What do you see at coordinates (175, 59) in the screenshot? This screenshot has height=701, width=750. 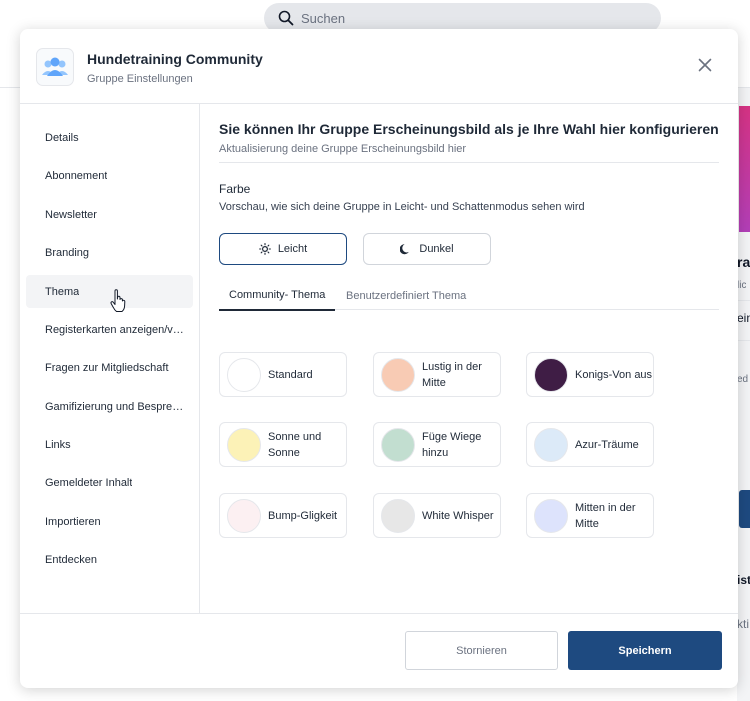 I see `modal-title: Hundetraining Community` at bounding box center [175, 59].